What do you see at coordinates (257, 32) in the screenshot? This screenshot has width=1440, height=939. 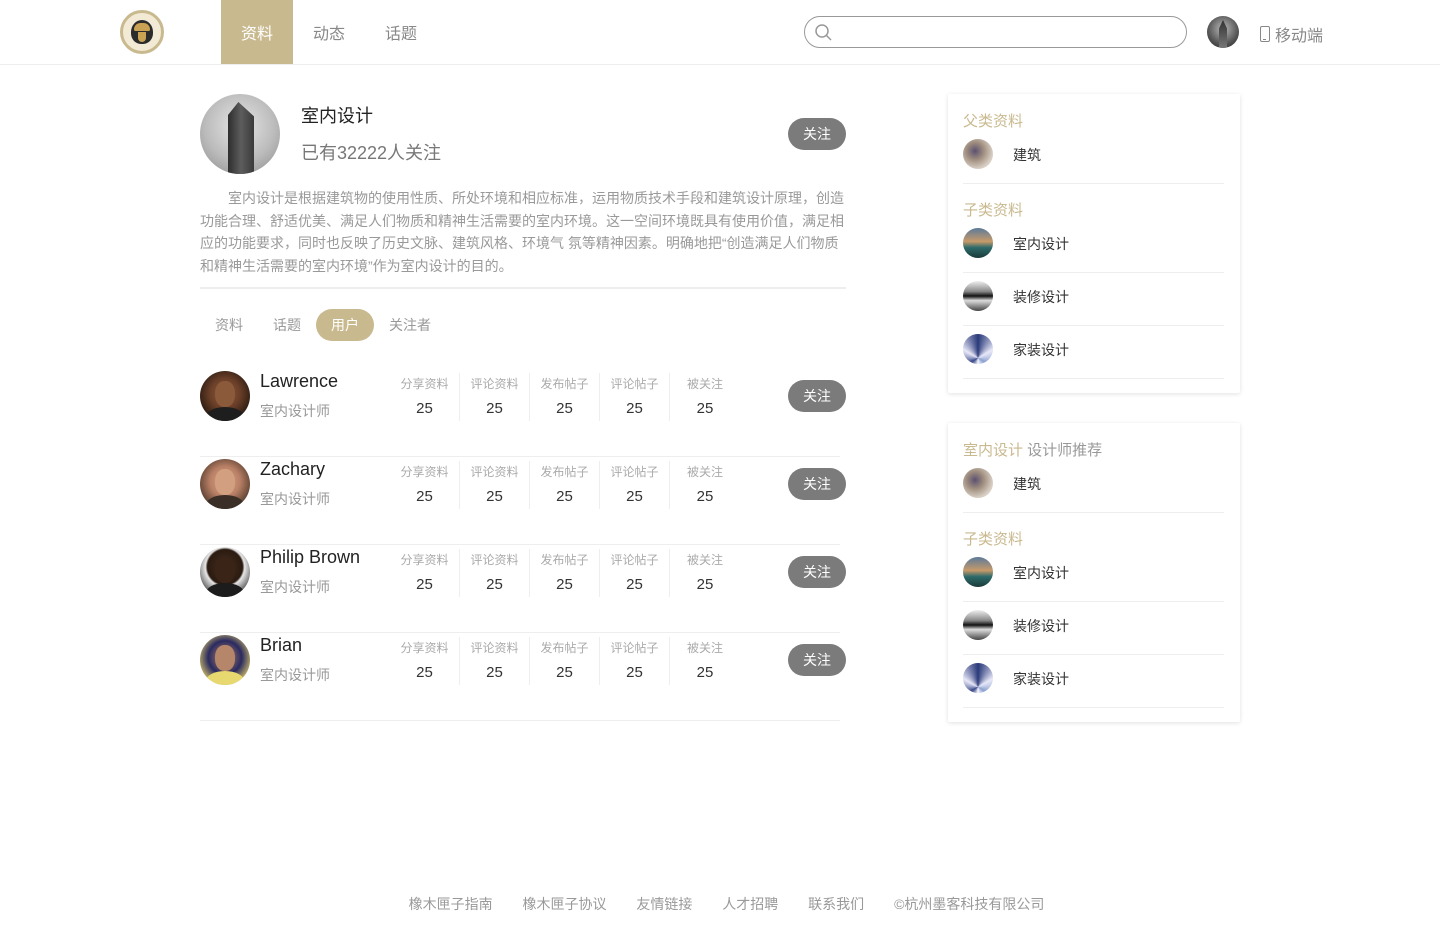 I see `nav-item-materials: 资料` at bounding box center [257, 32].